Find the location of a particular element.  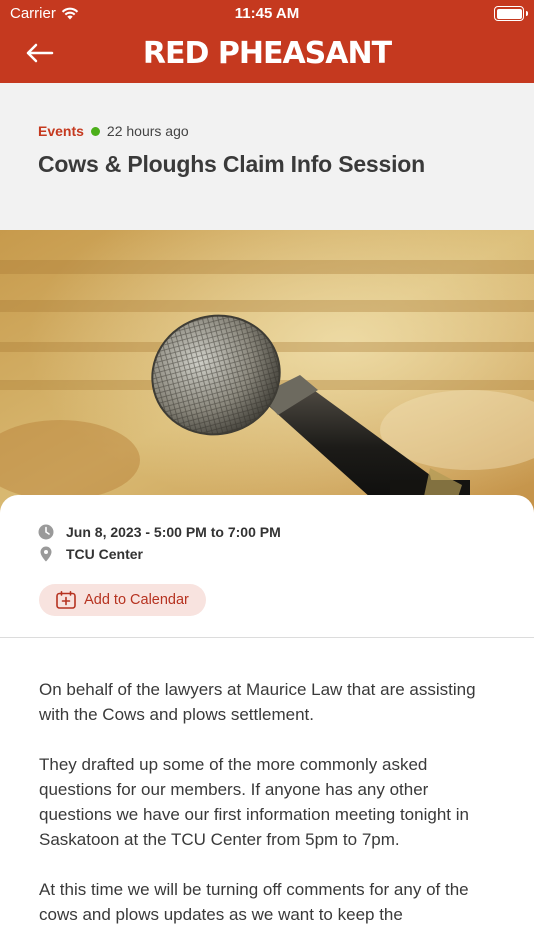

event-date-row: Jun 8, 2023 - 5:00 PM to 7:00 PM is located at coordinates (159, 532).